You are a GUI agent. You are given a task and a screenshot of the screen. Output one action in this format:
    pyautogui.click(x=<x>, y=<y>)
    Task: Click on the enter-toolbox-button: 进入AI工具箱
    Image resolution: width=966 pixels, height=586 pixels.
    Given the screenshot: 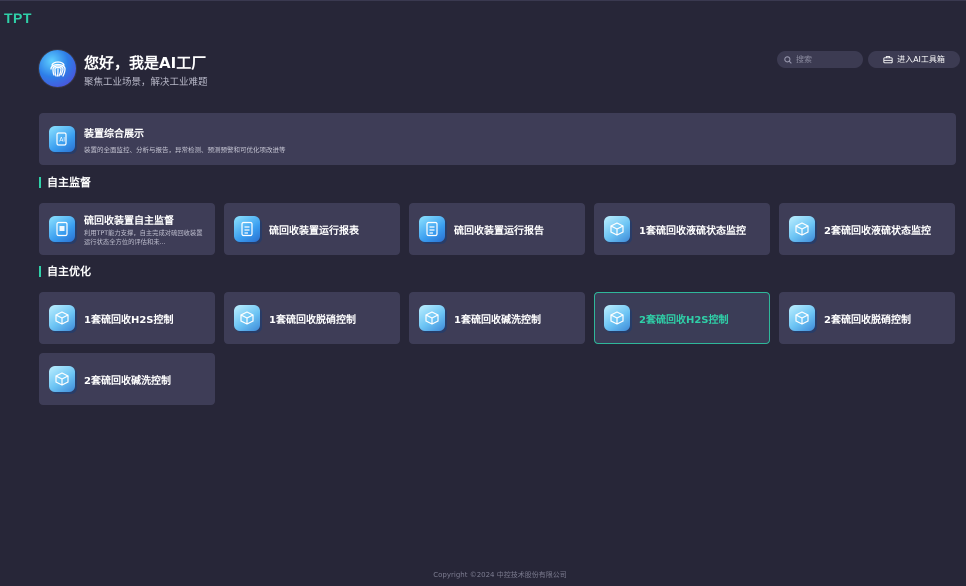 What is the action you would take?
    pyautogui.click(x=914, y=59)
    